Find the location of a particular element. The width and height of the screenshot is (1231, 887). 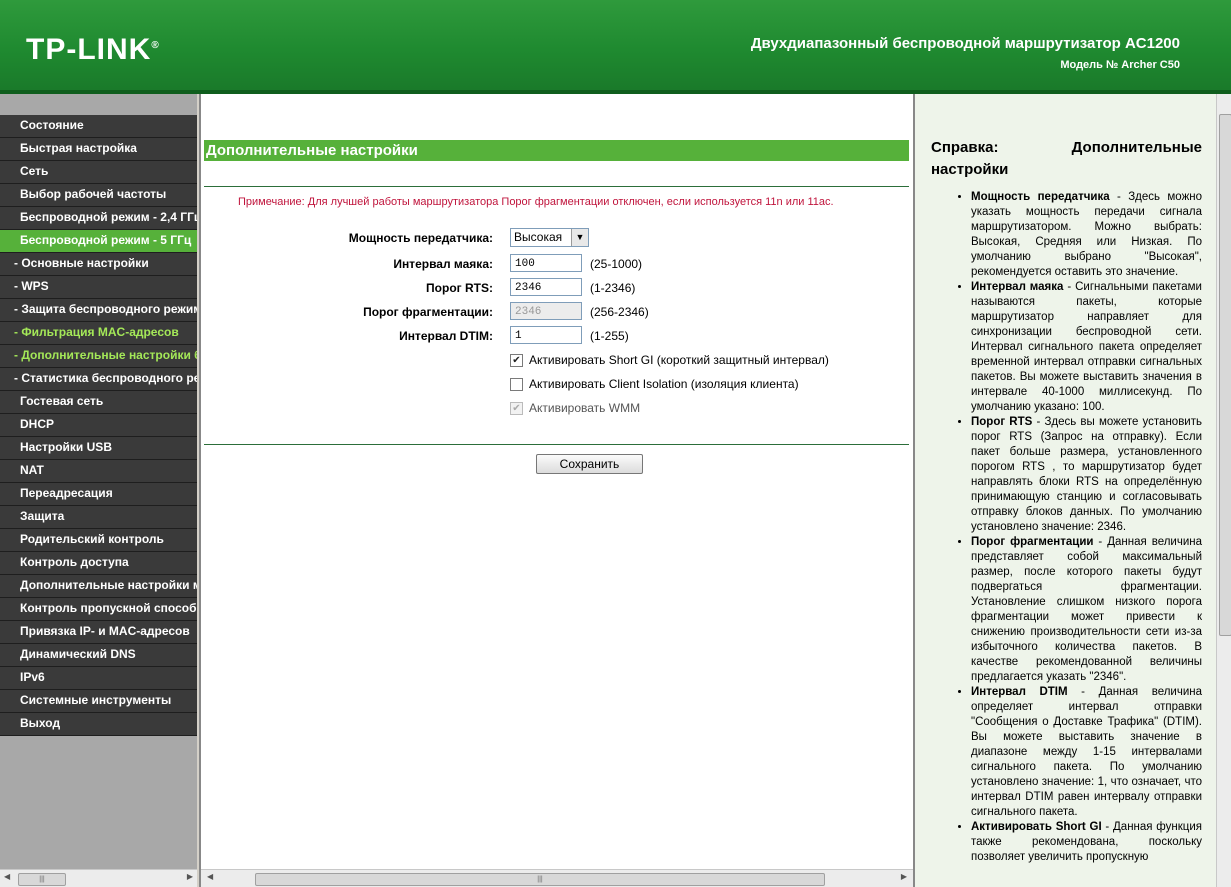

save-button: Сохранить is located at coordinates (589, 464).